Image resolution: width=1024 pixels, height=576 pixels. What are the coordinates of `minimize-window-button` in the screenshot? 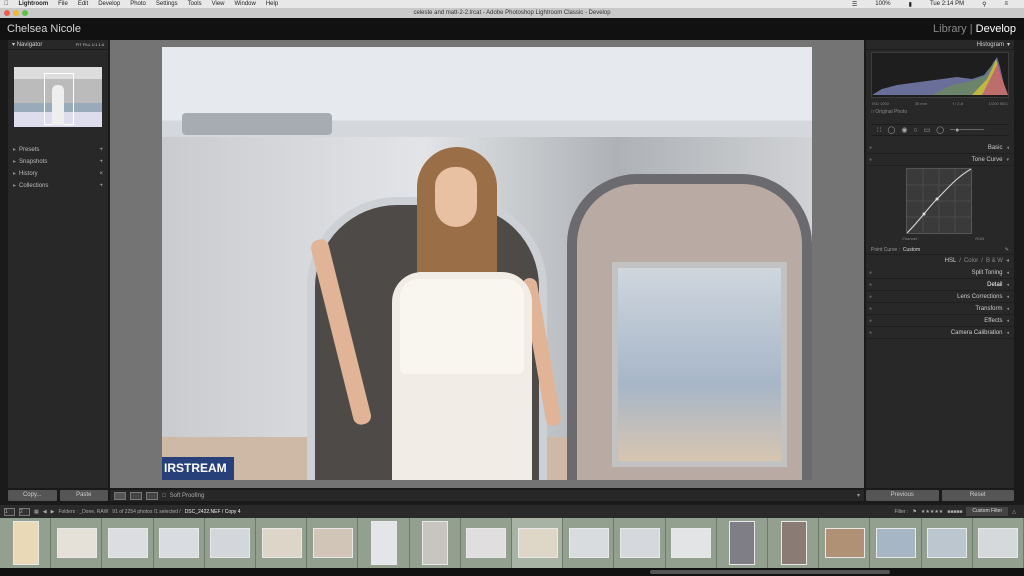 It's located at (16, 13).